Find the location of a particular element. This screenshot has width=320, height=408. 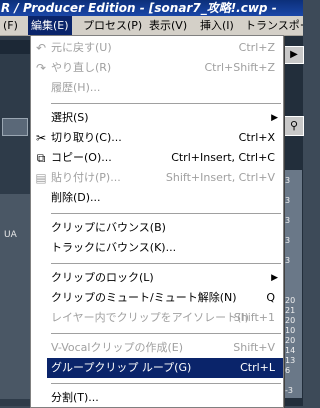

menu-item-clip-lock: クリップのロック(L) ▶ is located at coordinates (157, 278).